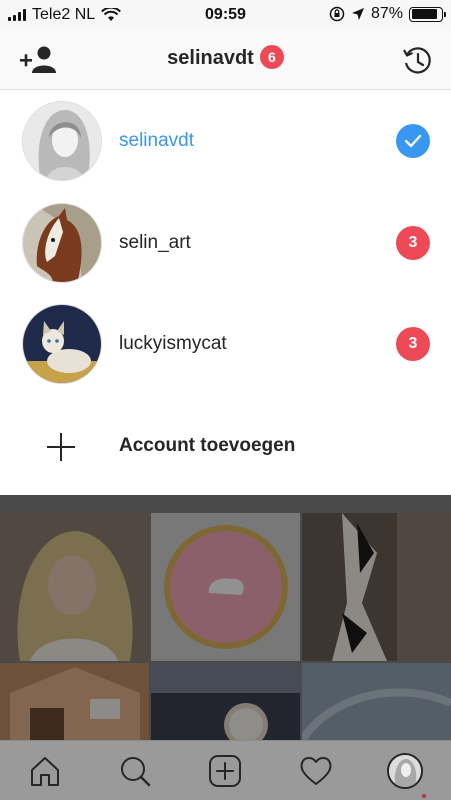 This screenshot has height=800, width=451. Describe the element at coordinates (413, 141) in the screenshot. I see `checkmark-icon` at that location.